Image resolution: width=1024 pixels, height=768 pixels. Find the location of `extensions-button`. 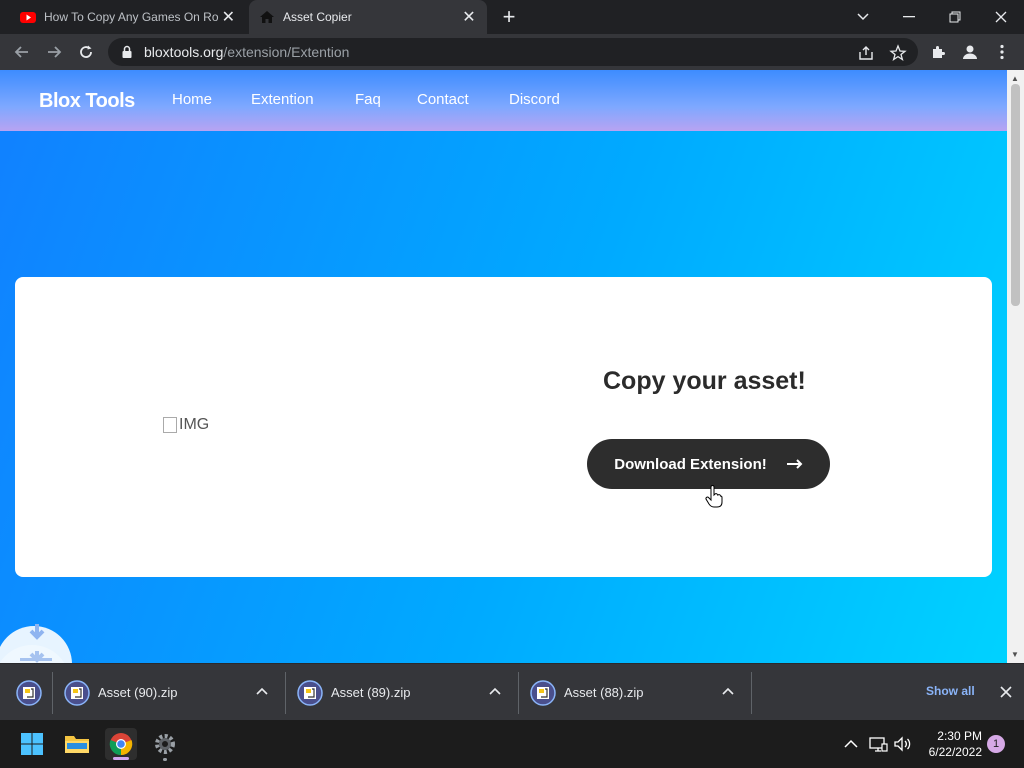

extensions-button is located at coordinates (938, 52).